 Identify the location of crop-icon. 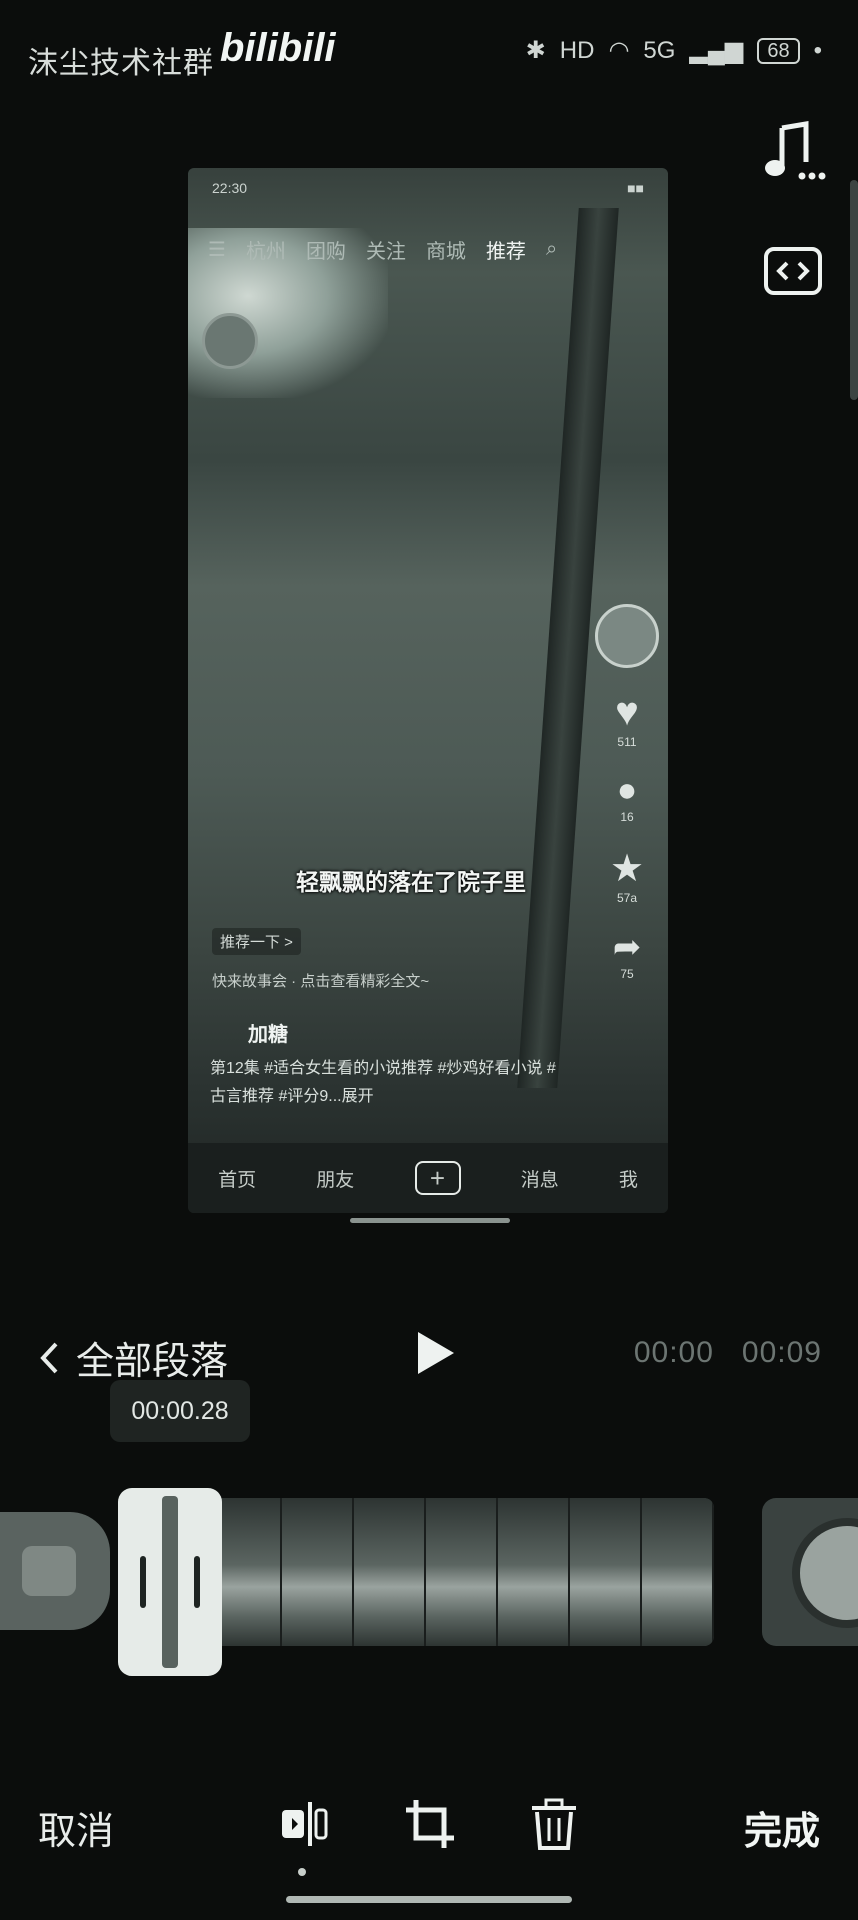
(430, 1824).